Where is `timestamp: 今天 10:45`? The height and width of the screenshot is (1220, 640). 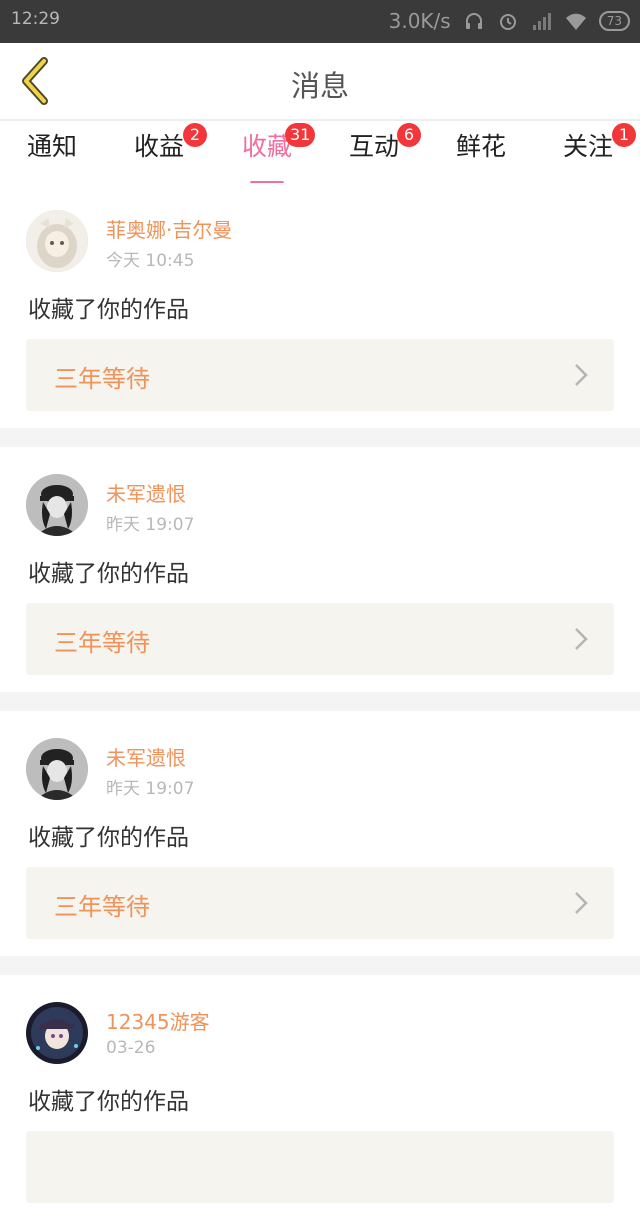
timestamp: 今天 10:45 is located at coordinates (150, 261).